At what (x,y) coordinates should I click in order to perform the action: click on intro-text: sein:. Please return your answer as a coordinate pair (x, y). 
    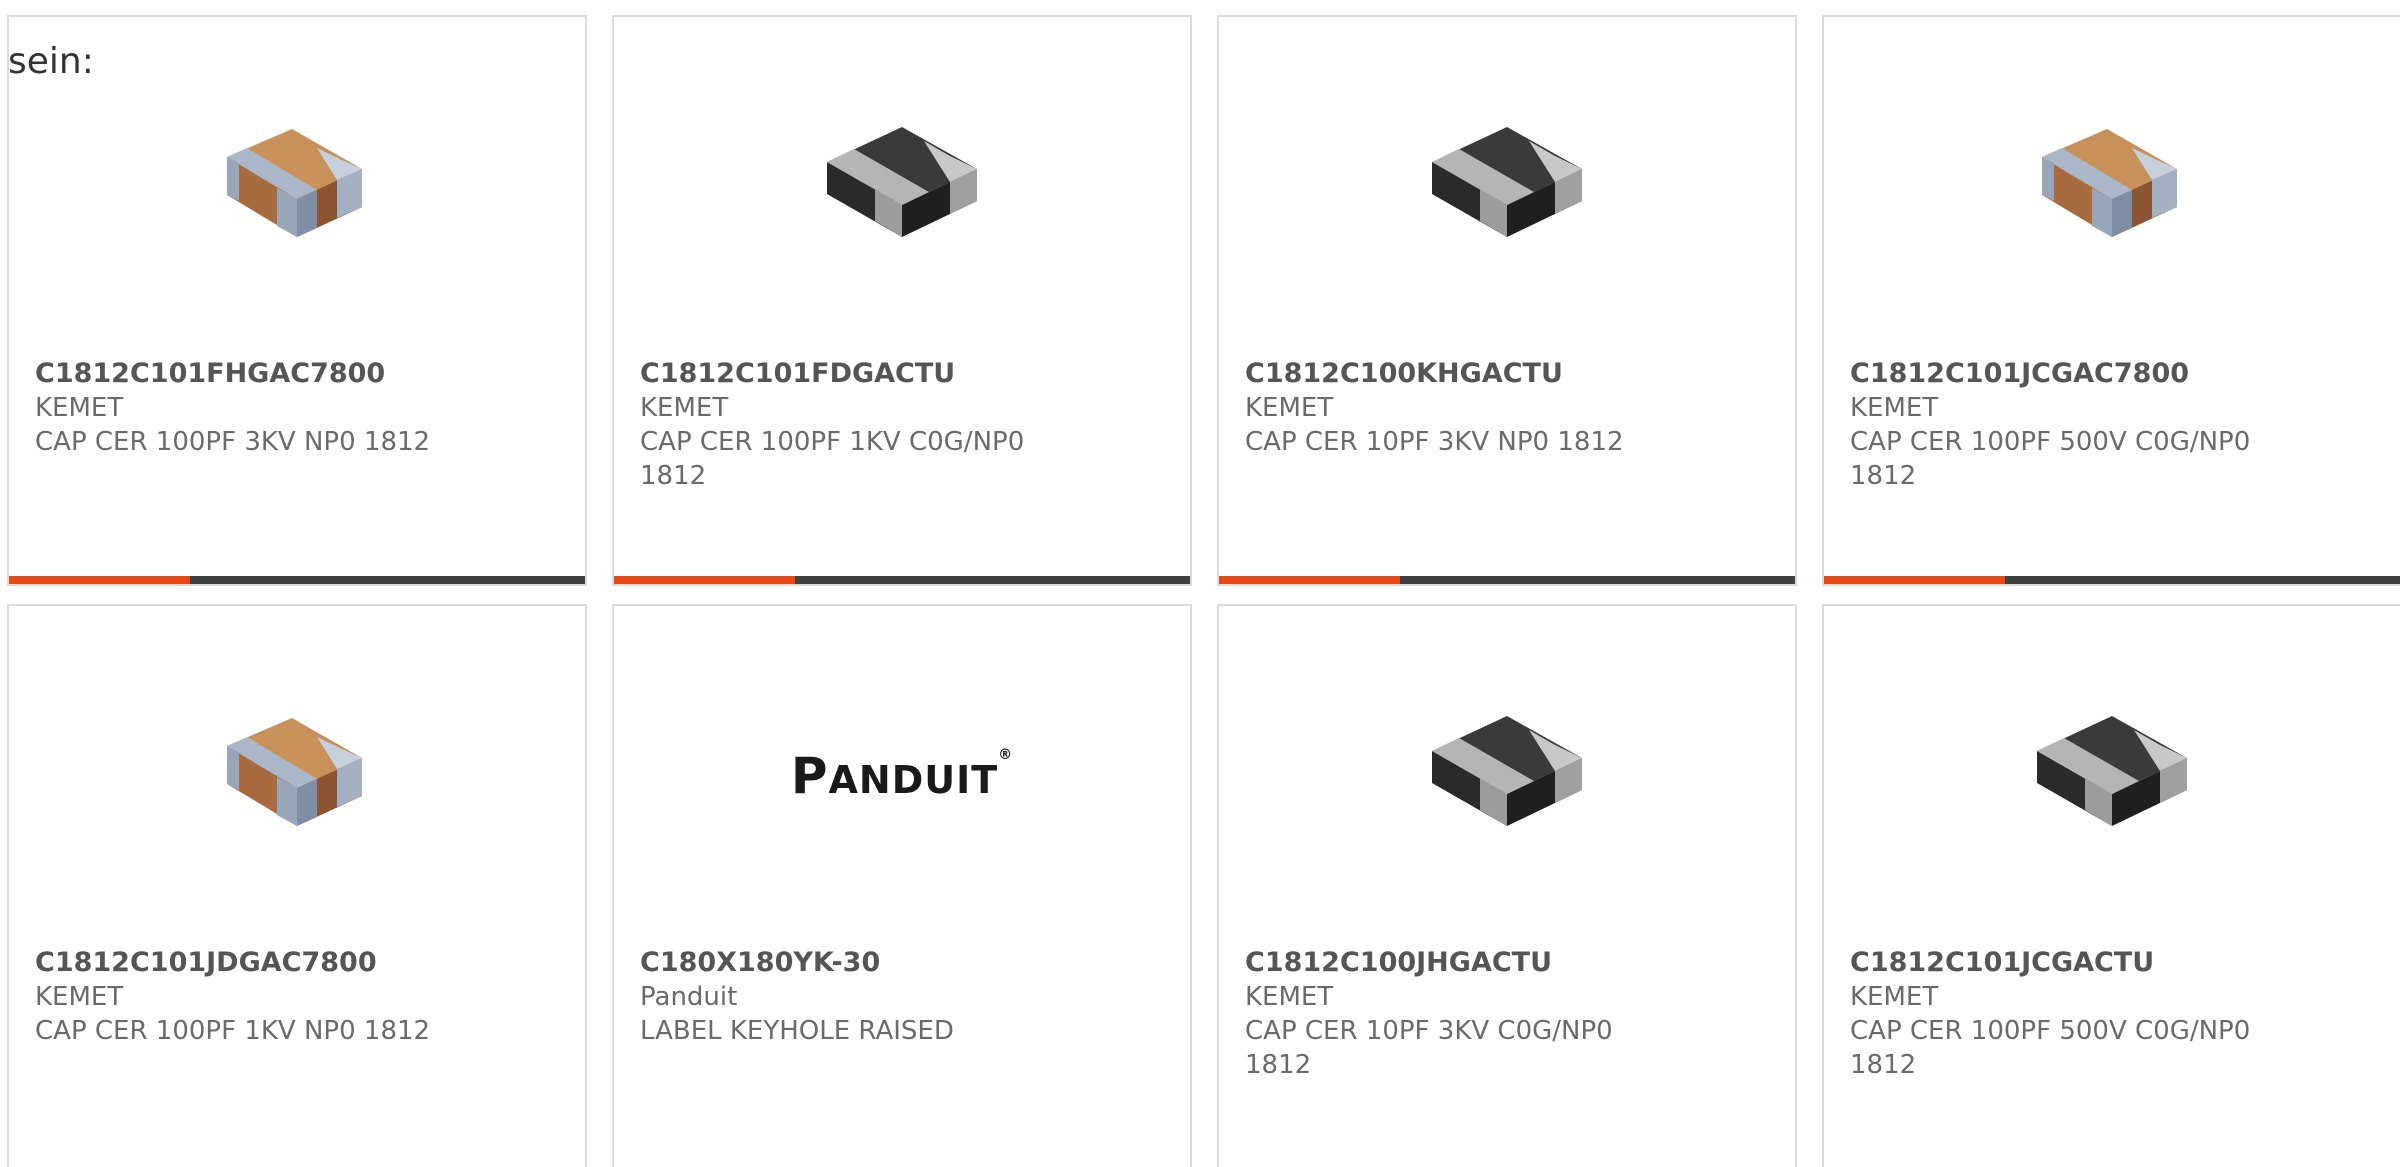
    Looking at the image, I should click on (51, 61).